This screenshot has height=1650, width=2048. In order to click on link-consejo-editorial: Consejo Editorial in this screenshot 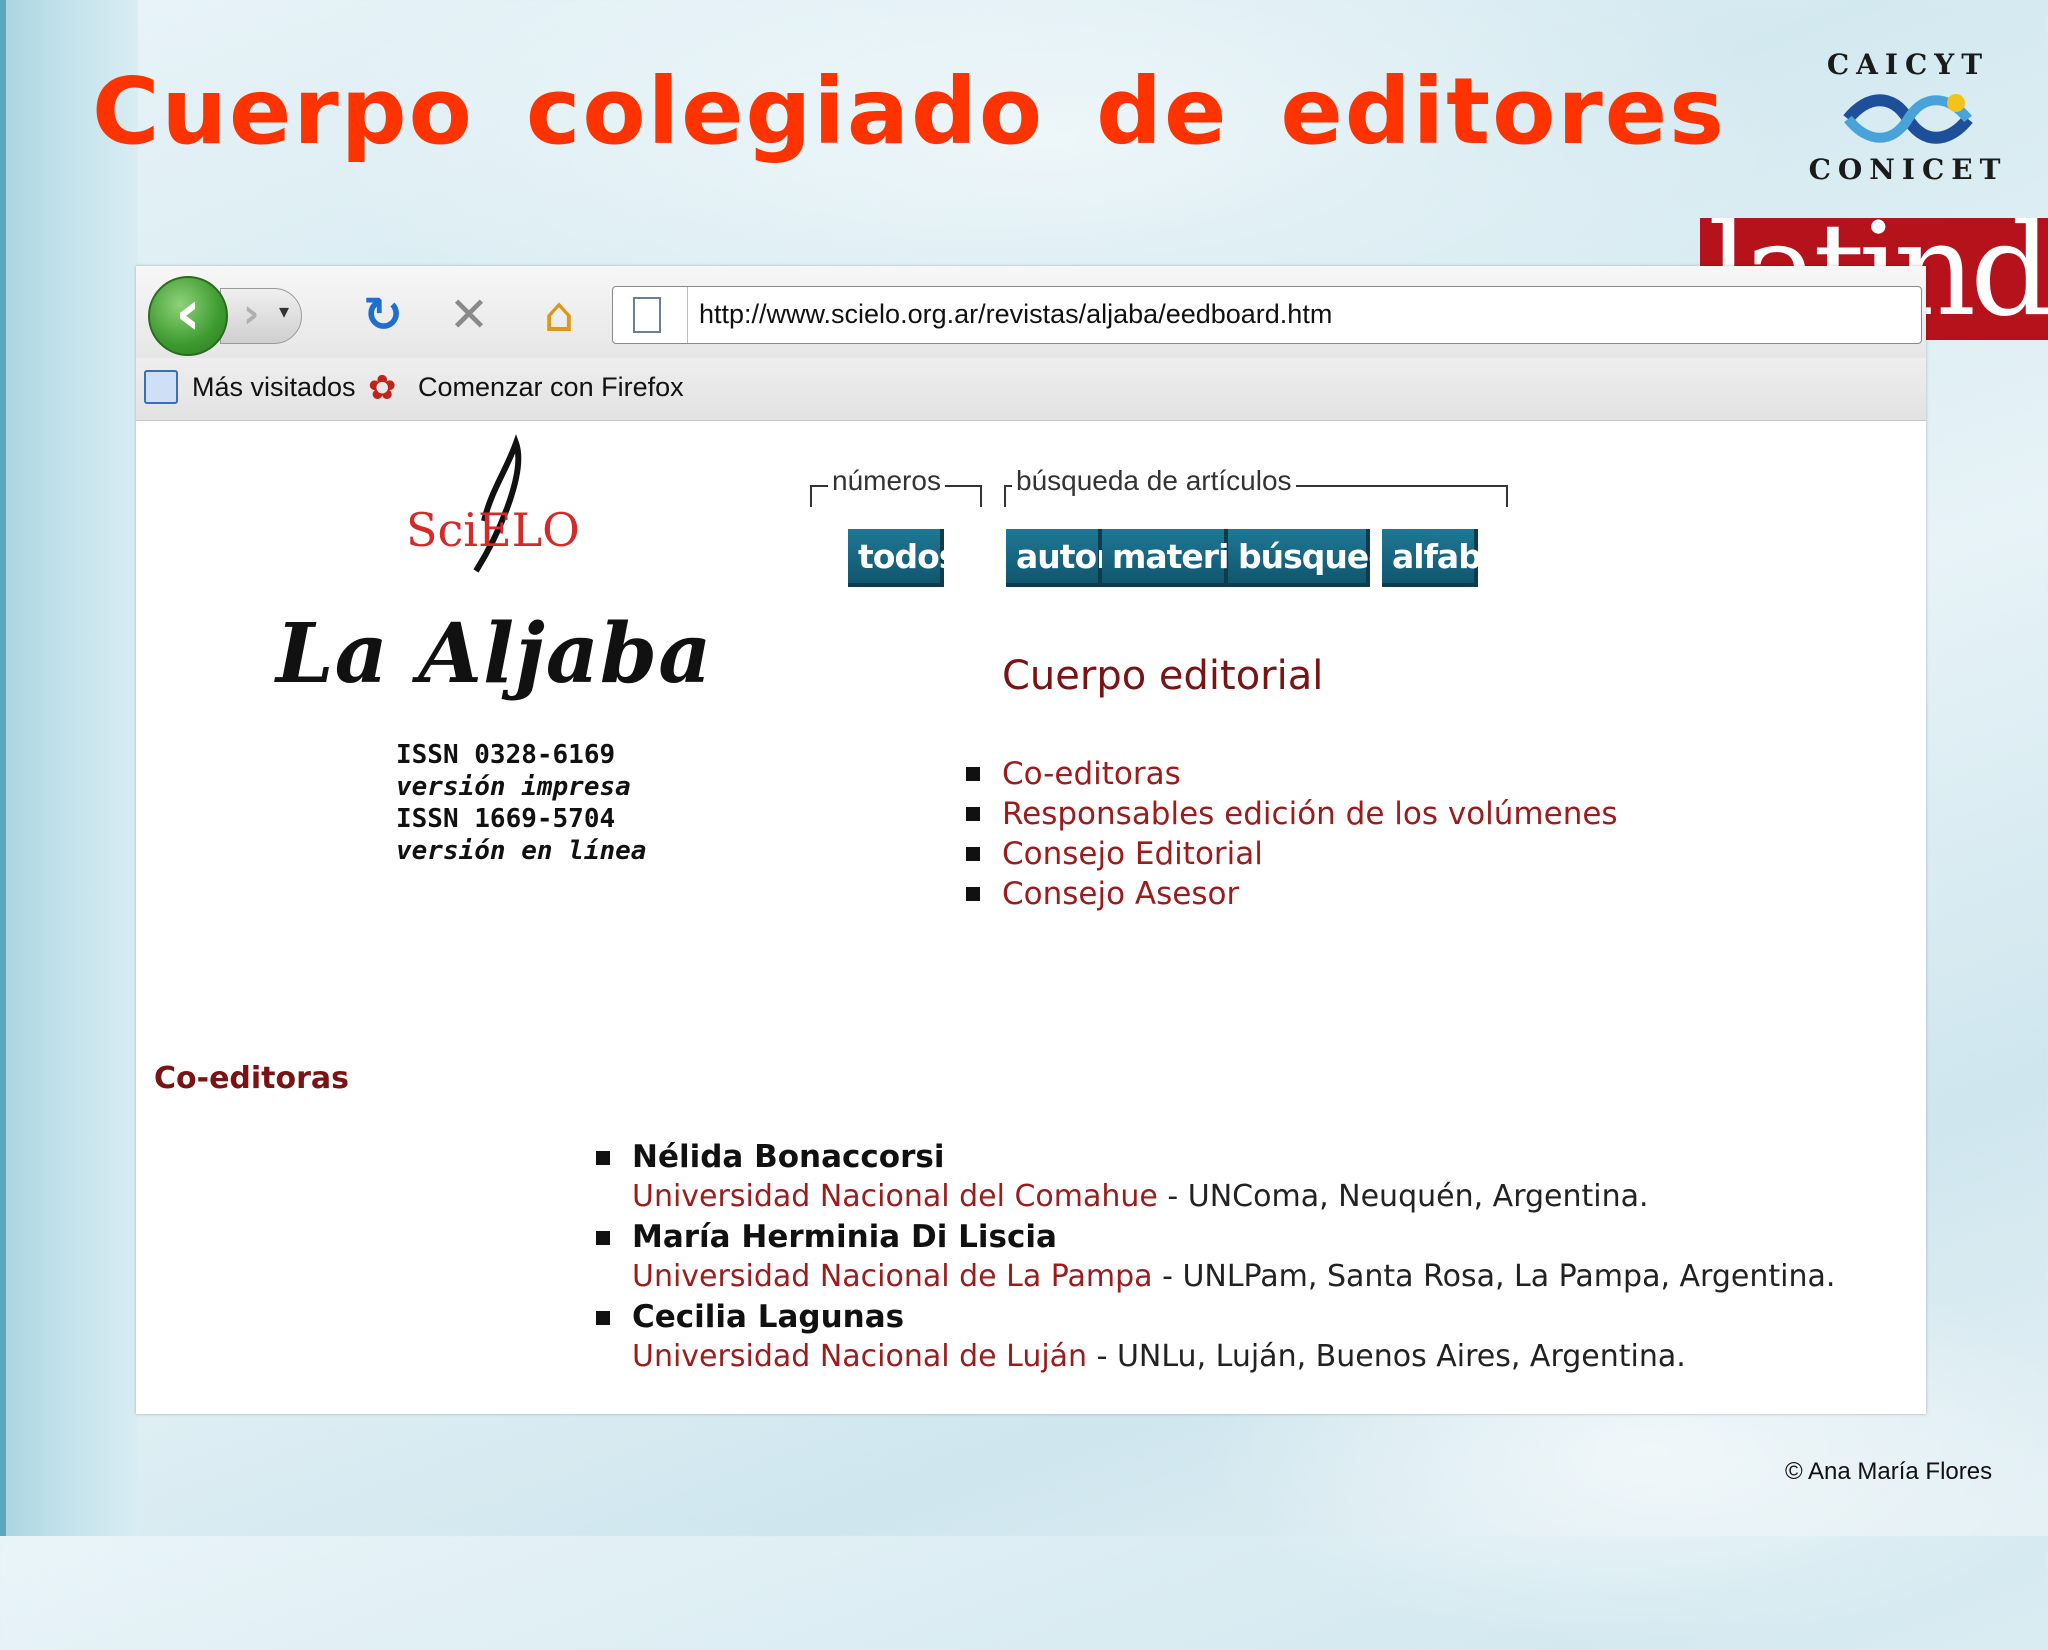, I will do `click(1292, 854)`.